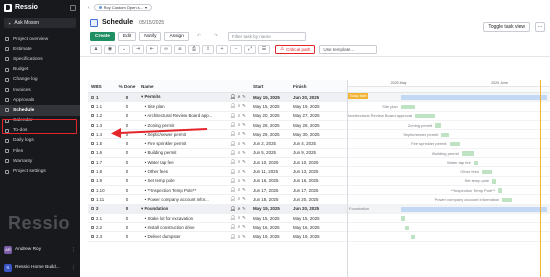  Describe the element at coordinates (270, 171) in the screenshot. I see `start-cell: Jun 11, 2025` at that location.